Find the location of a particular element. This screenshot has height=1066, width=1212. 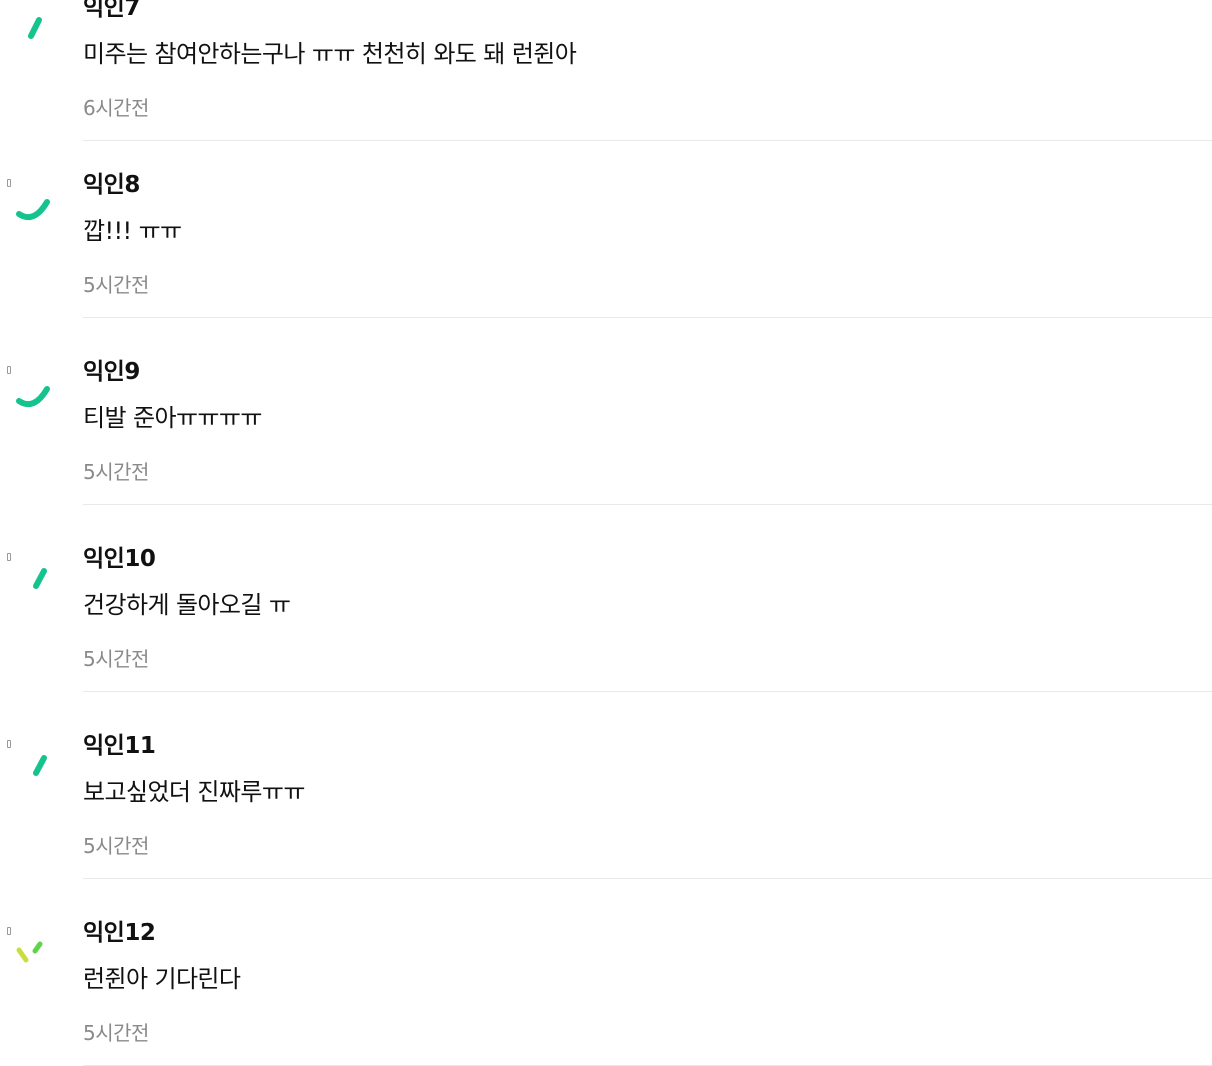

comment-text: 건강하게 돌아오길 ㅠ is located at coordinates (187, 605).